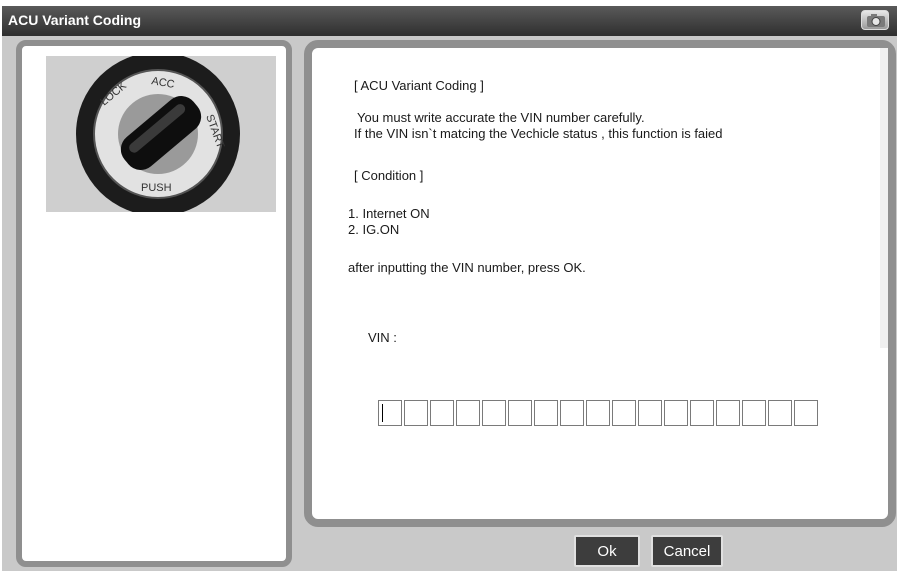  I want to click on scrollbar, so click(884, 198).